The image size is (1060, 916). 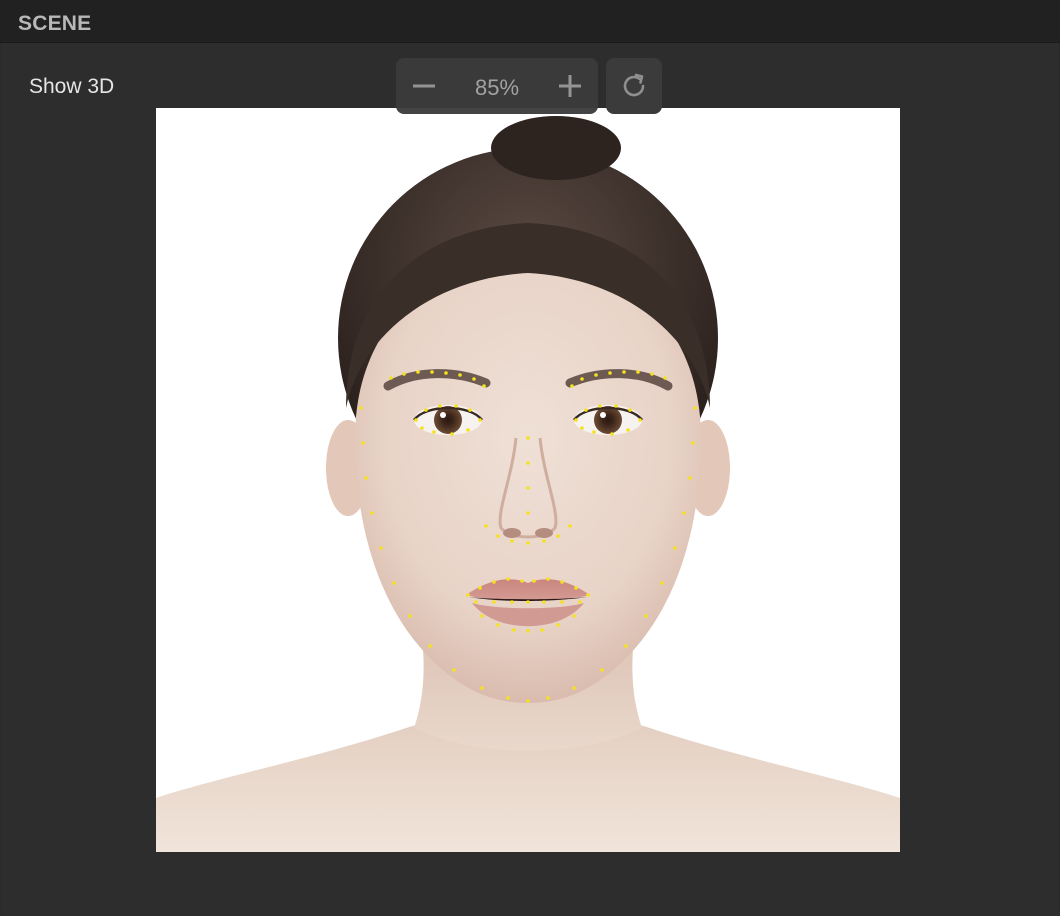 I want to click on refresh-icon, so click(x=634, y=85).